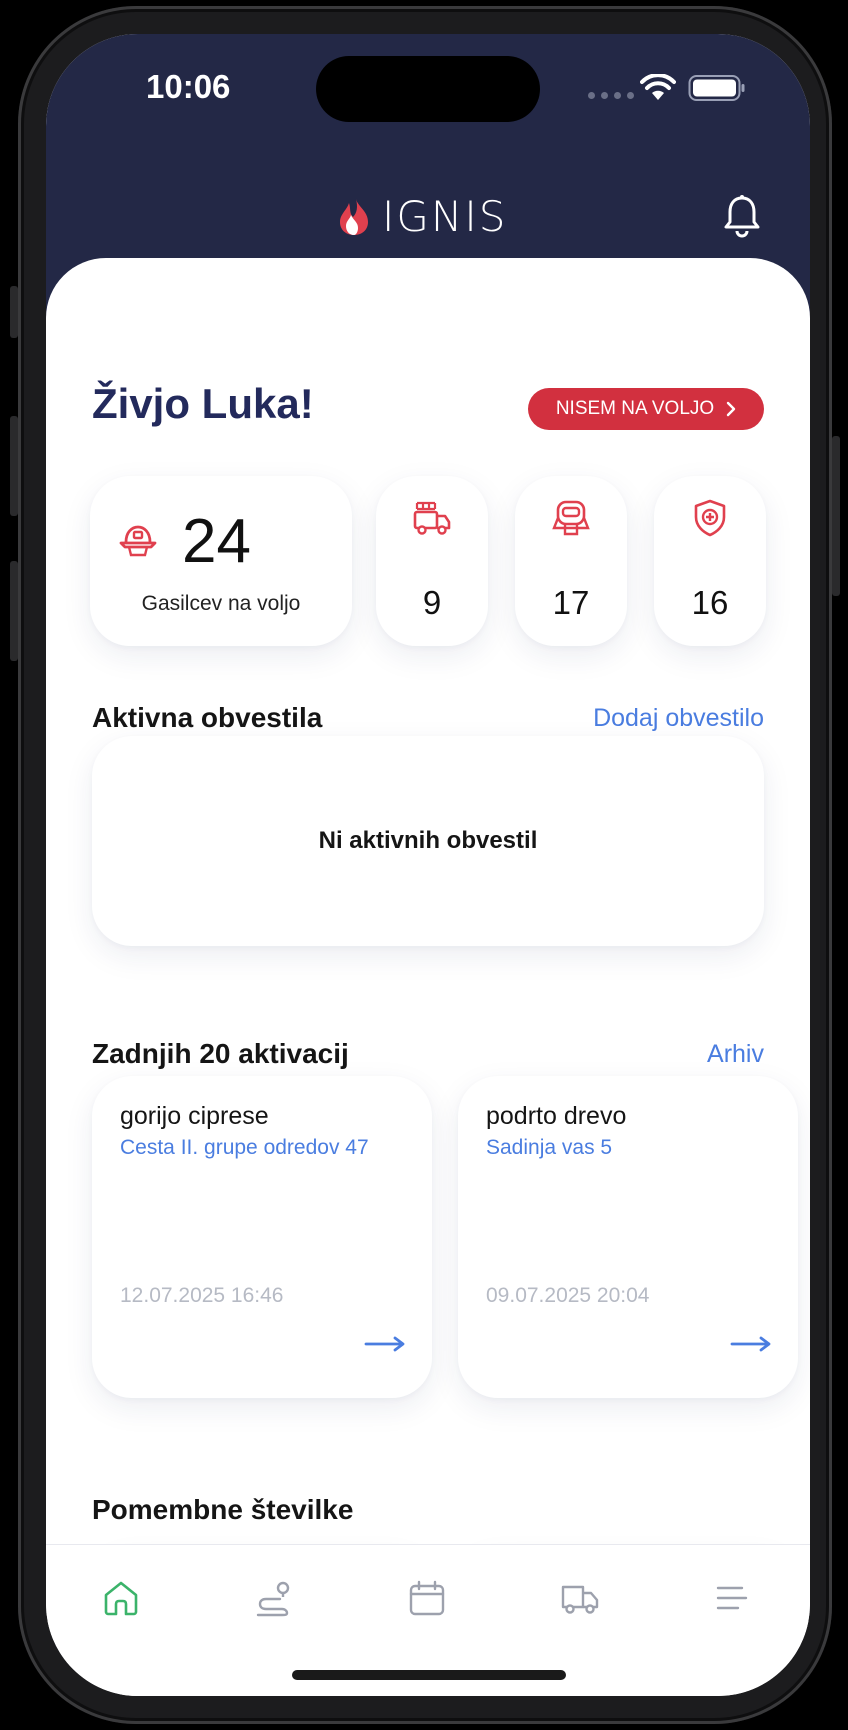  I want to click on medical-shield-icon, so click(710, 518).